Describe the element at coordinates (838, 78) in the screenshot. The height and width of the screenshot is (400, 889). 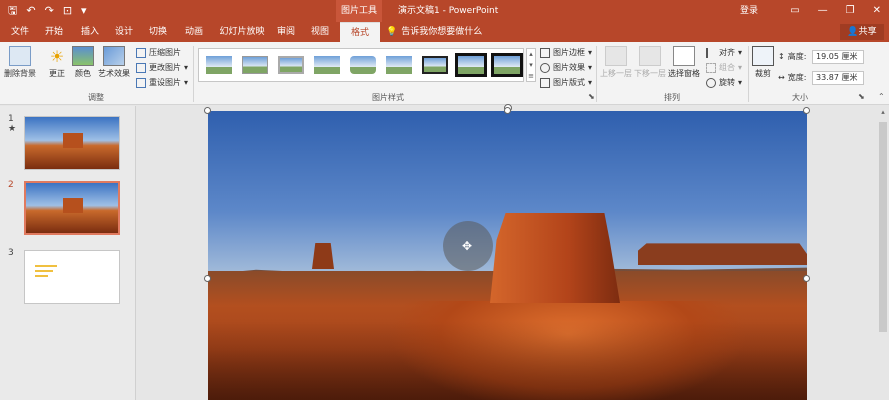
I see `width-input: 33.87 厘米` at that location.